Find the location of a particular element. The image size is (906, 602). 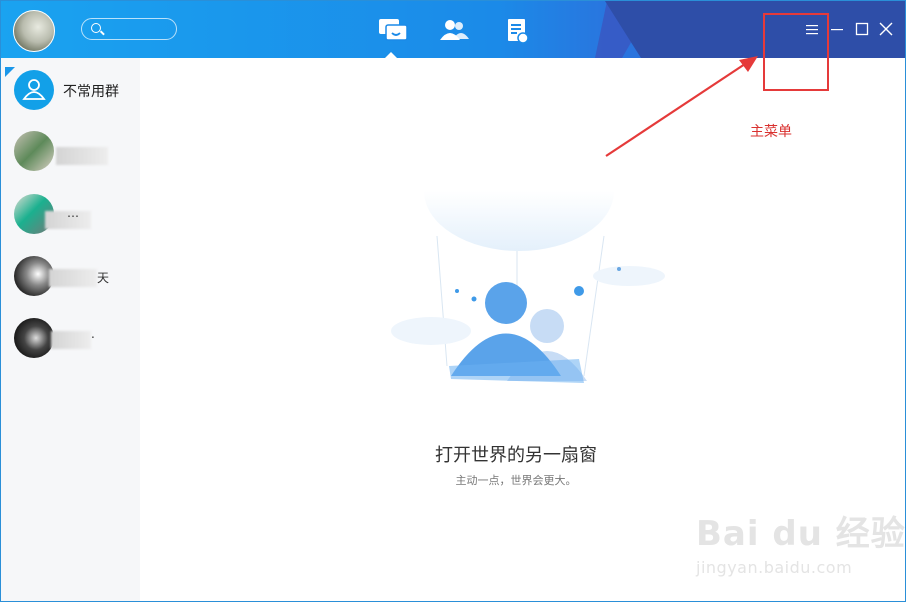

chat-bubbles-icon is located at coordinates (393, 30).